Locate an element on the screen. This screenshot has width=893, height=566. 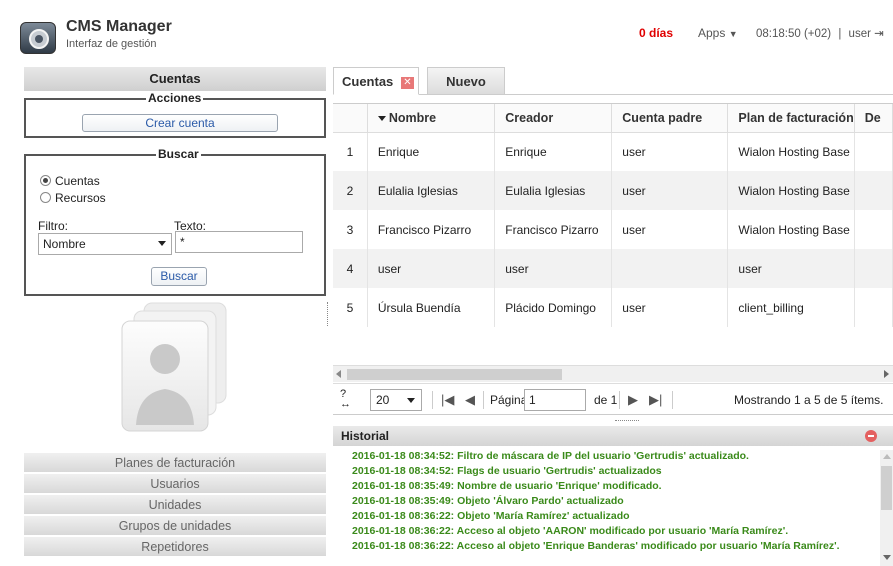
prev-page-icon: ◀ is located at coordinates (470, 400).